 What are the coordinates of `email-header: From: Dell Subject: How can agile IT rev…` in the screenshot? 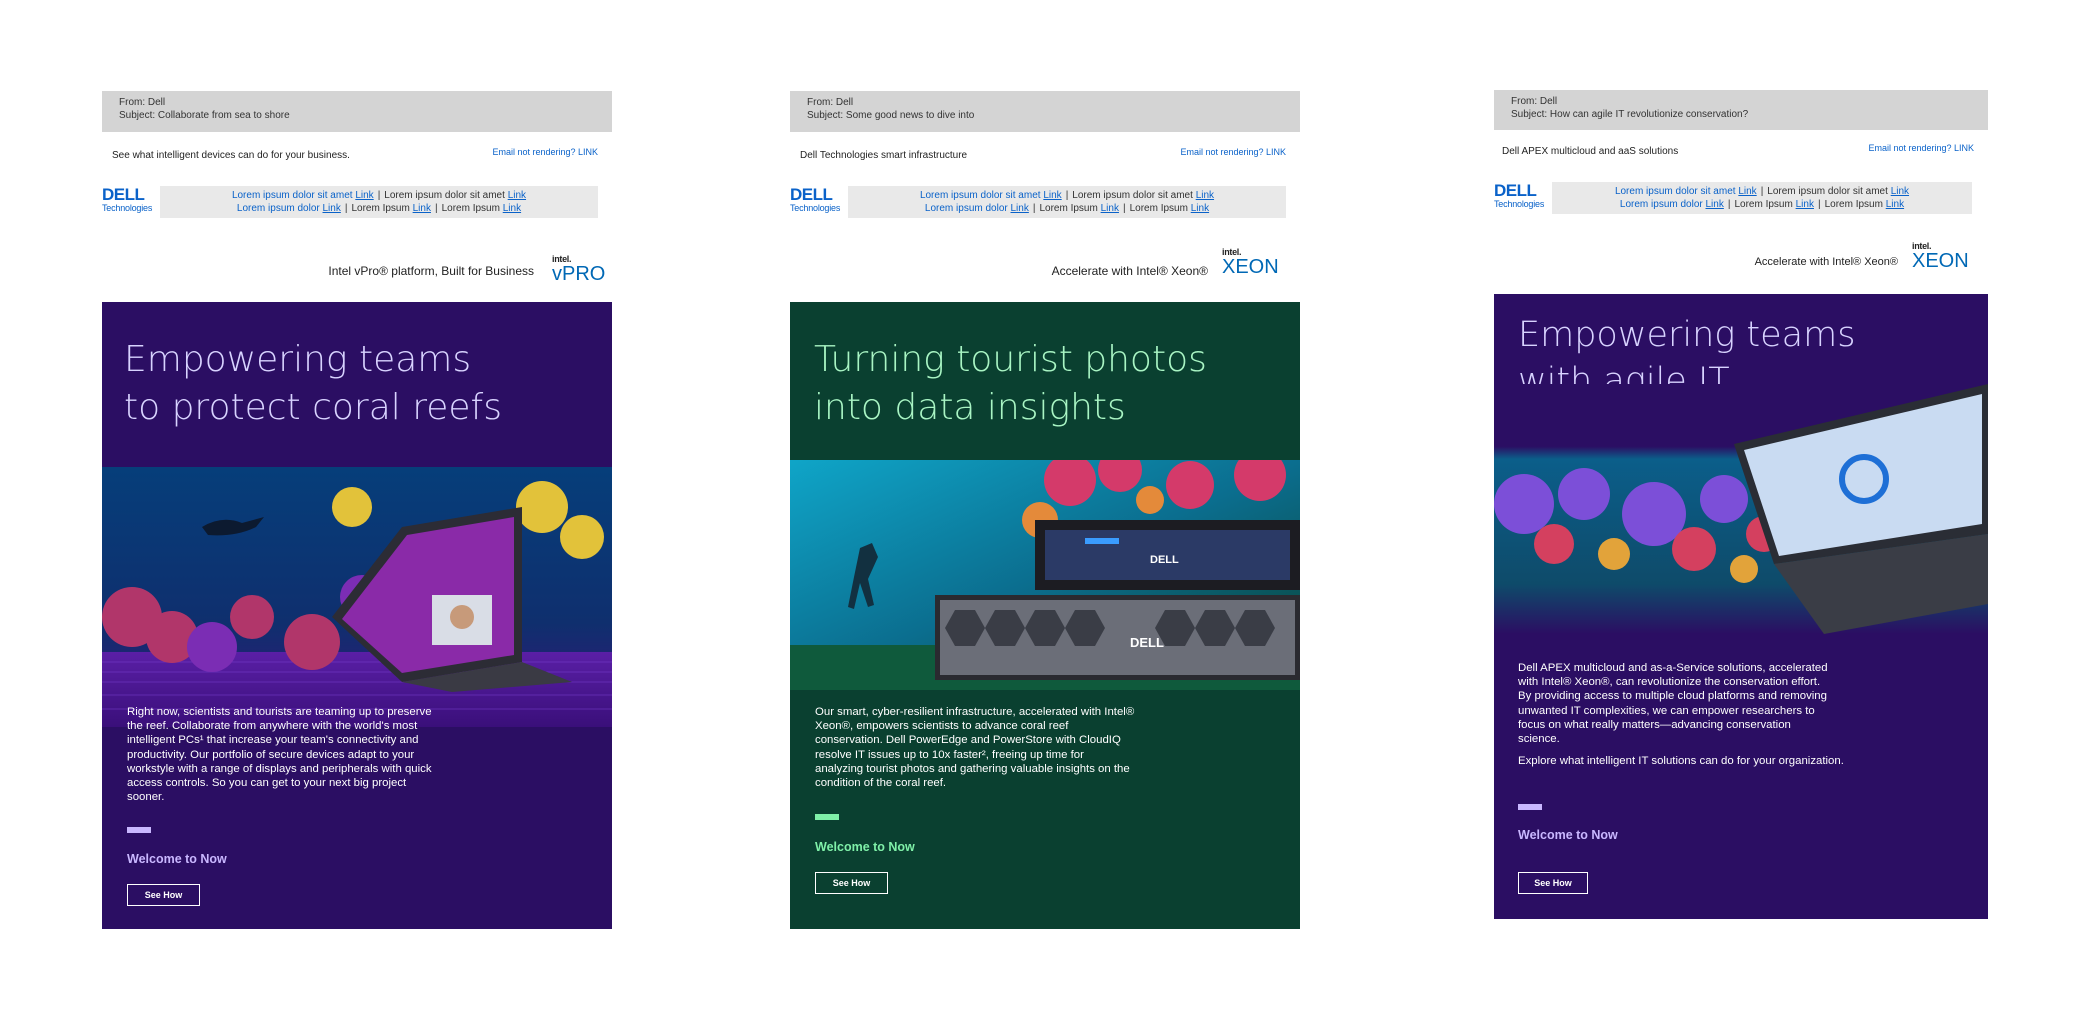 It's located at (1741, 110).